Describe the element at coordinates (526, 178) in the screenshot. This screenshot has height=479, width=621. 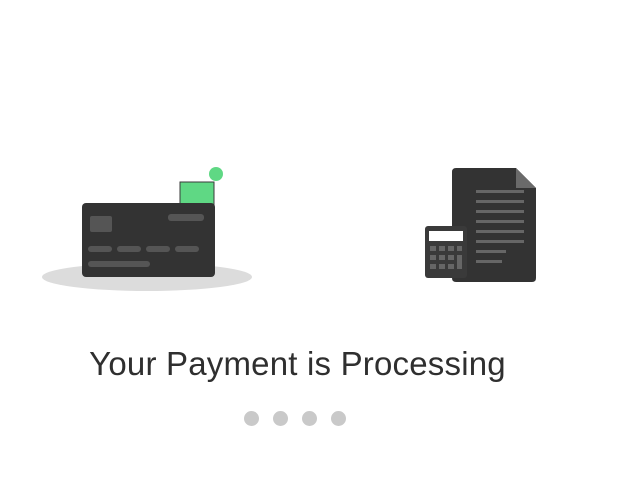
I see `document-fold` at that location.